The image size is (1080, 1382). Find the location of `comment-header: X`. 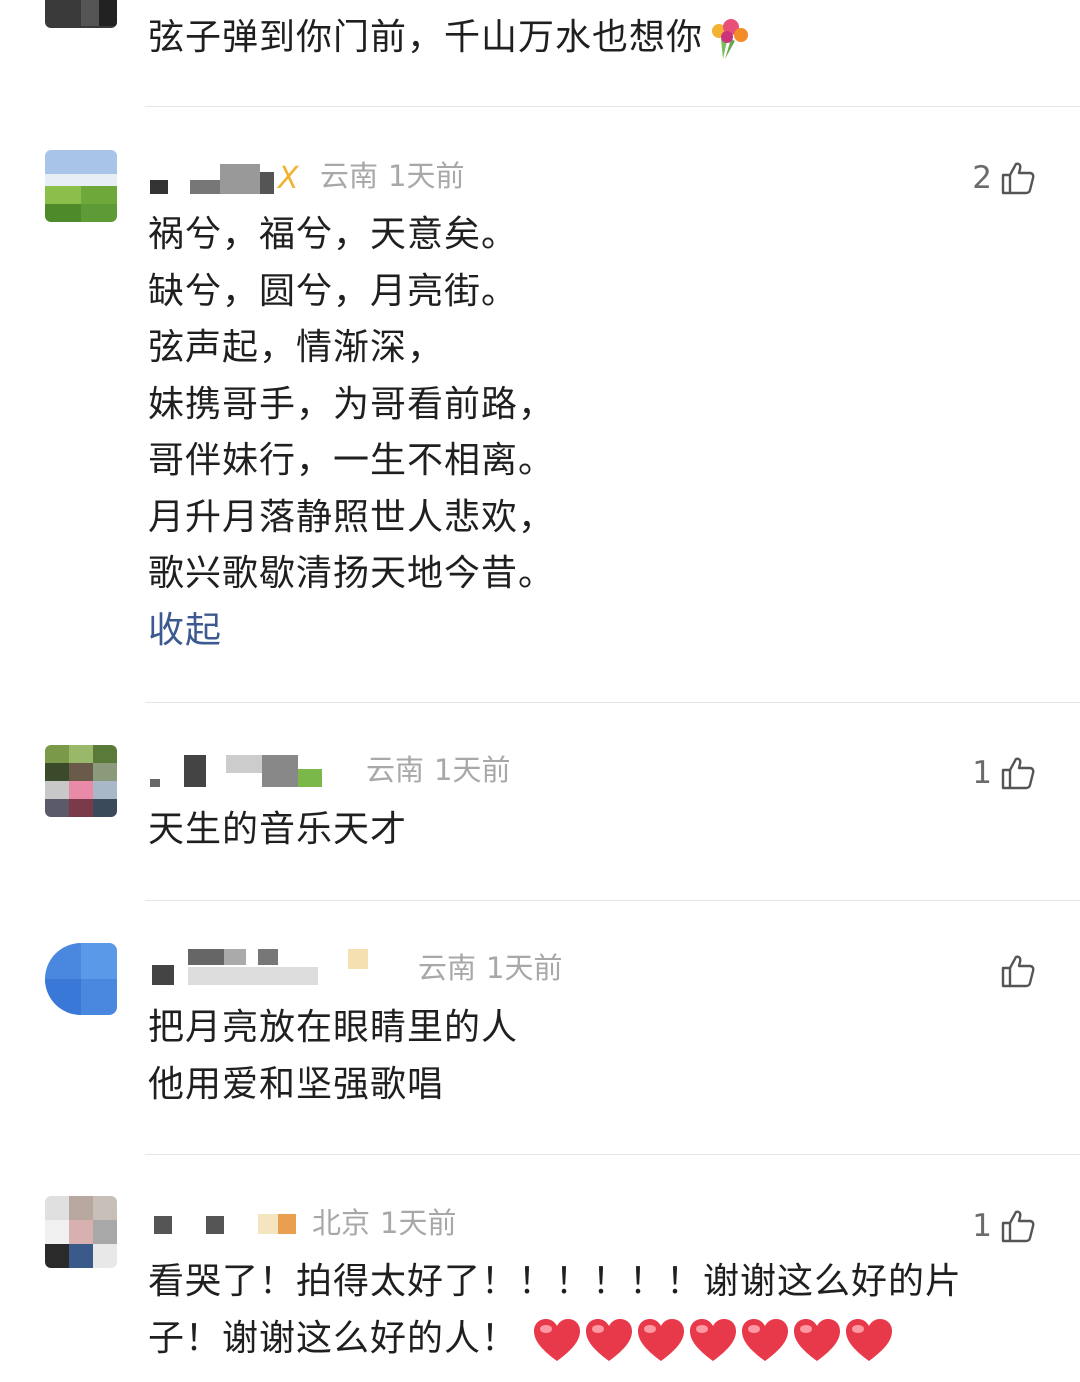

comment-header: X is located at coordinates (227, 178).